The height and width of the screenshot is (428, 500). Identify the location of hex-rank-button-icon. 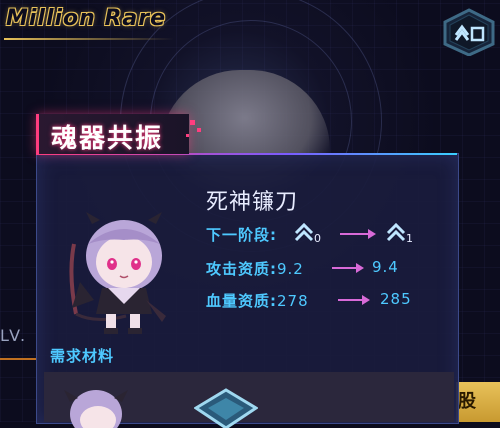
(469, 32).